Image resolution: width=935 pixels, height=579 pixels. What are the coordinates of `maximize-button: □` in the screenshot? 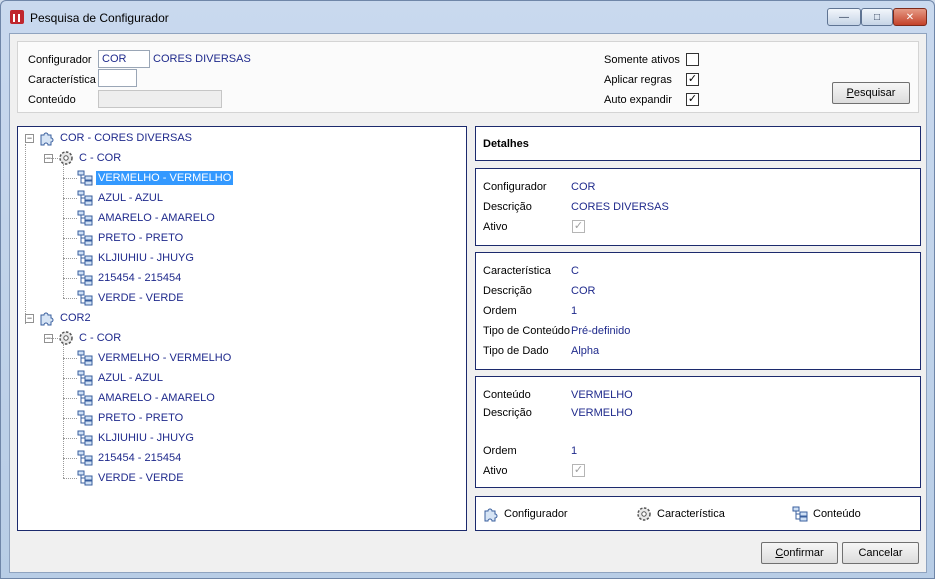 It's located at (877, 17).